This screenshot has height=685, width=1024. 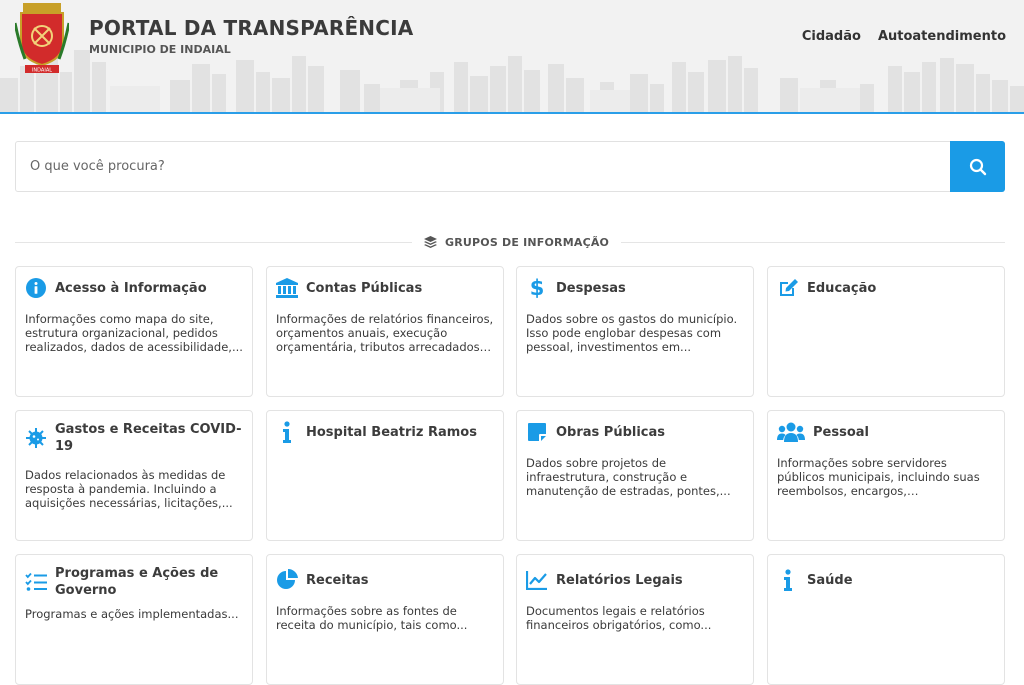 I want to click on card-title: Pessoal, so click(x=841, y=432).